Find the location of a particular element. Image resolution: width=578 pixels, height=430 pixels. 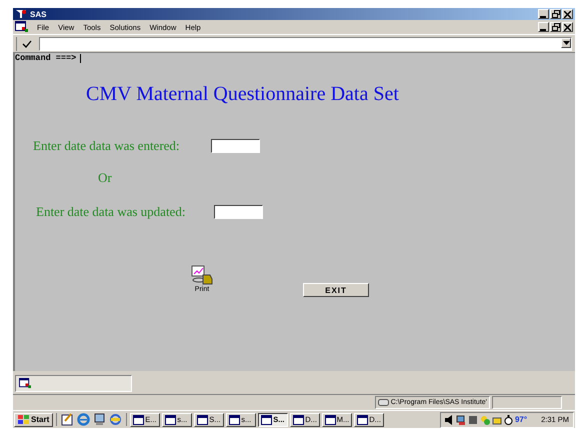

command-combo-box is located at coordinates (305, 43).